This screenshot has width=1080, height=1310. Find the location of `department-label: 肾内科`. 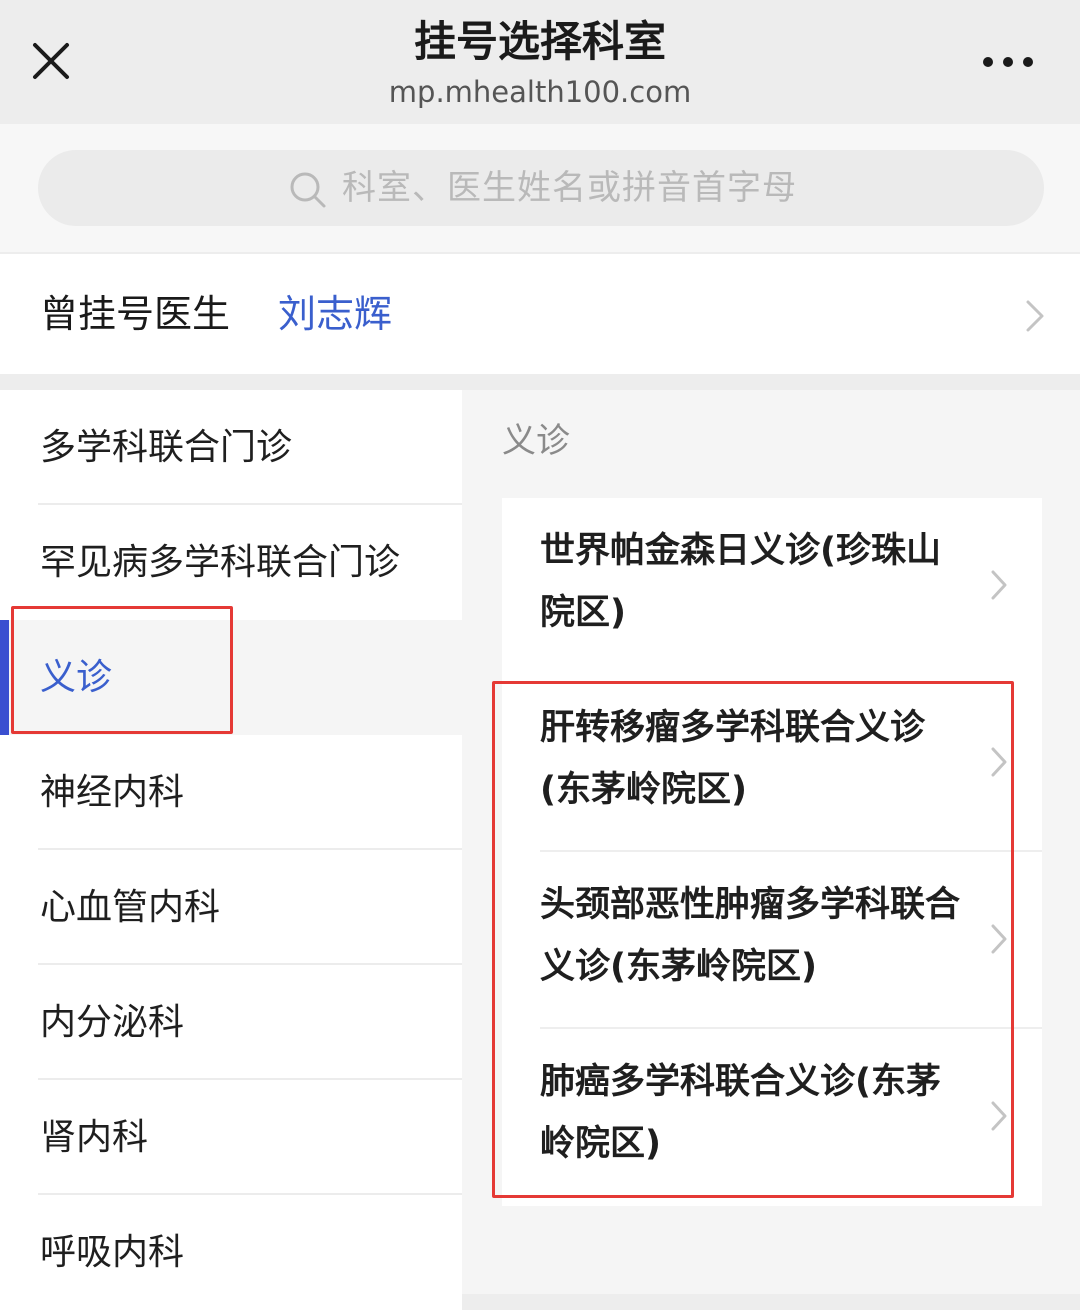

department-label: 肾内科 is located at coordinates (94, 1137).